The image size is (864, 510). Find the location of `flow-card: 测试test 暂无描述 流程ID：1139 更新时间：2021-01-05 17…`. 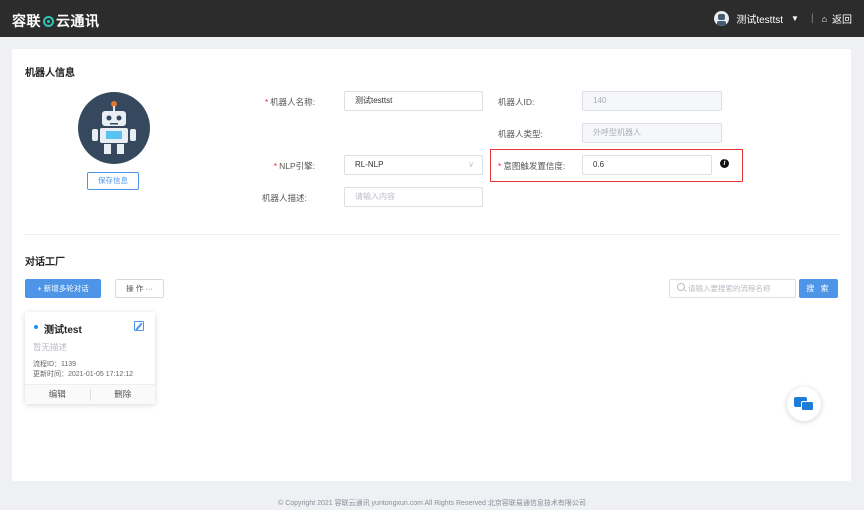

flow-card: 测试test 暂无描述 流程ID：1139 更新时间：2021-01-05 17… is located at coordinates (90, 358).